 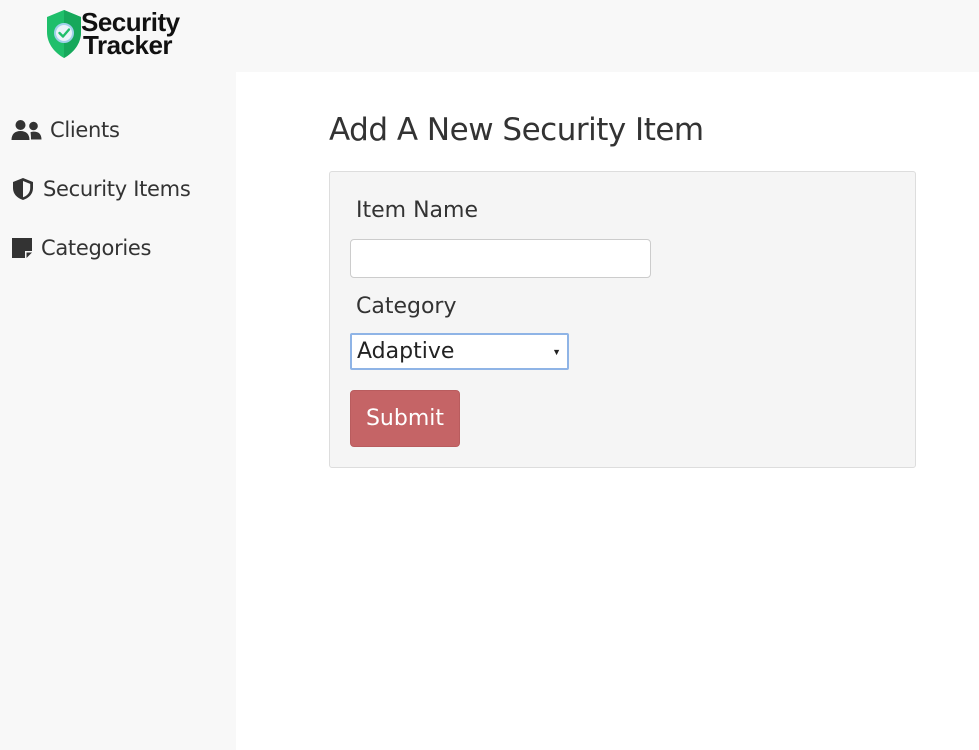 I want to click on sidebar-item-categories: Categories, so click(x=81, y=248).